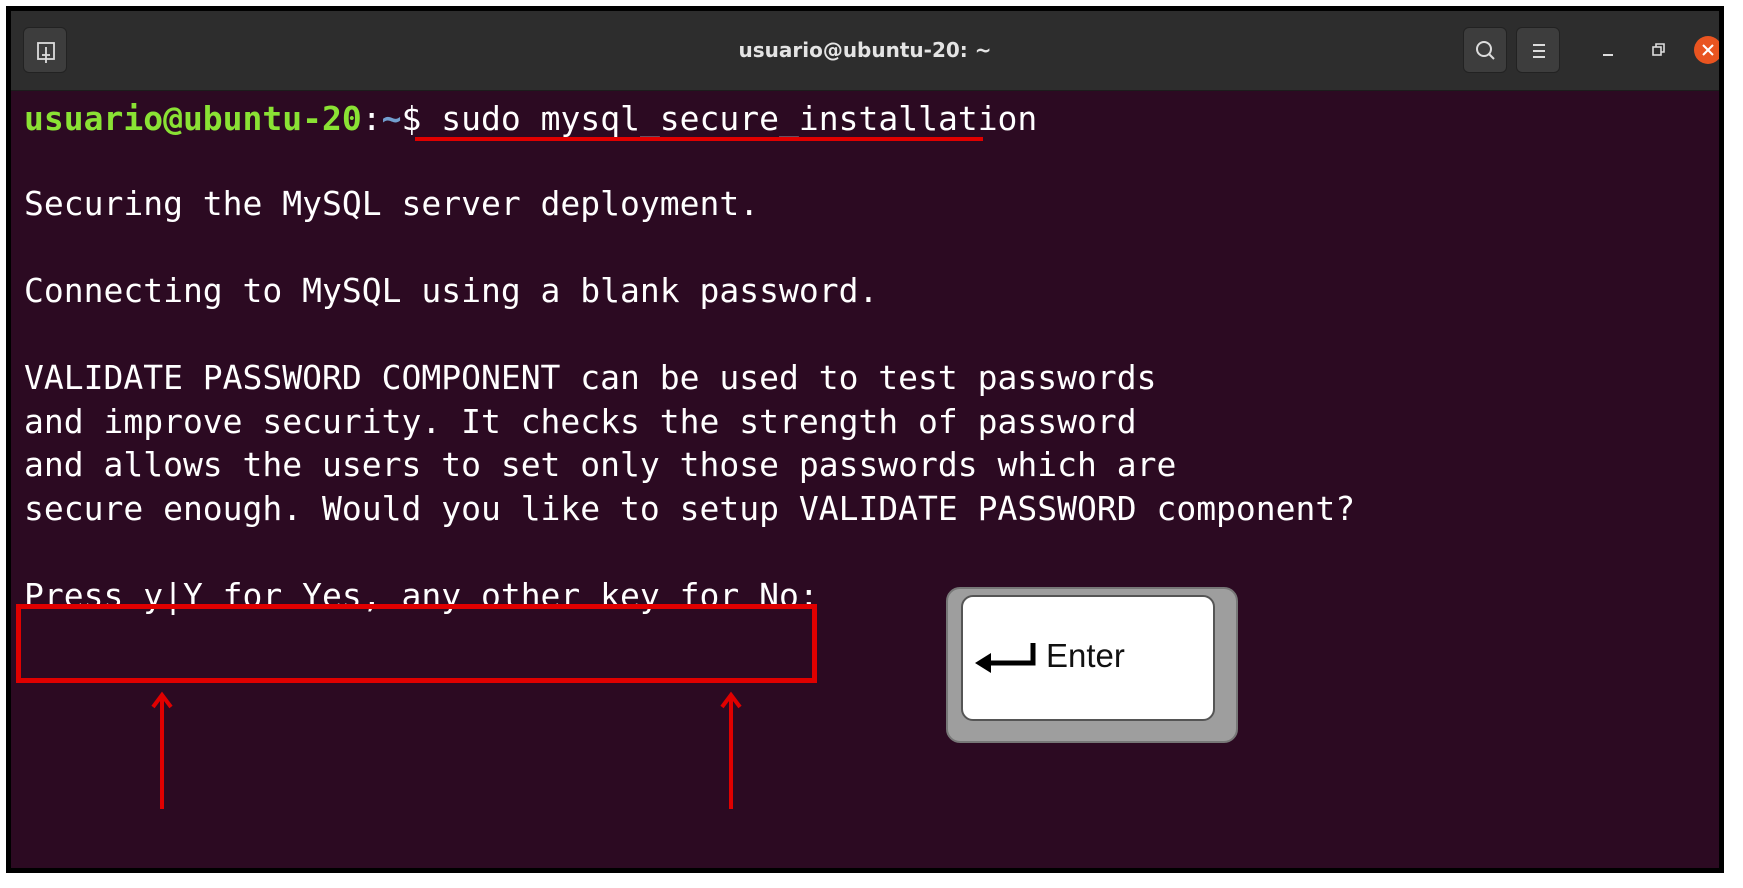 The image size is (1743, 888). I want to click on prompt-user-host: usuario@ubuntu-20, so click(193, 118).